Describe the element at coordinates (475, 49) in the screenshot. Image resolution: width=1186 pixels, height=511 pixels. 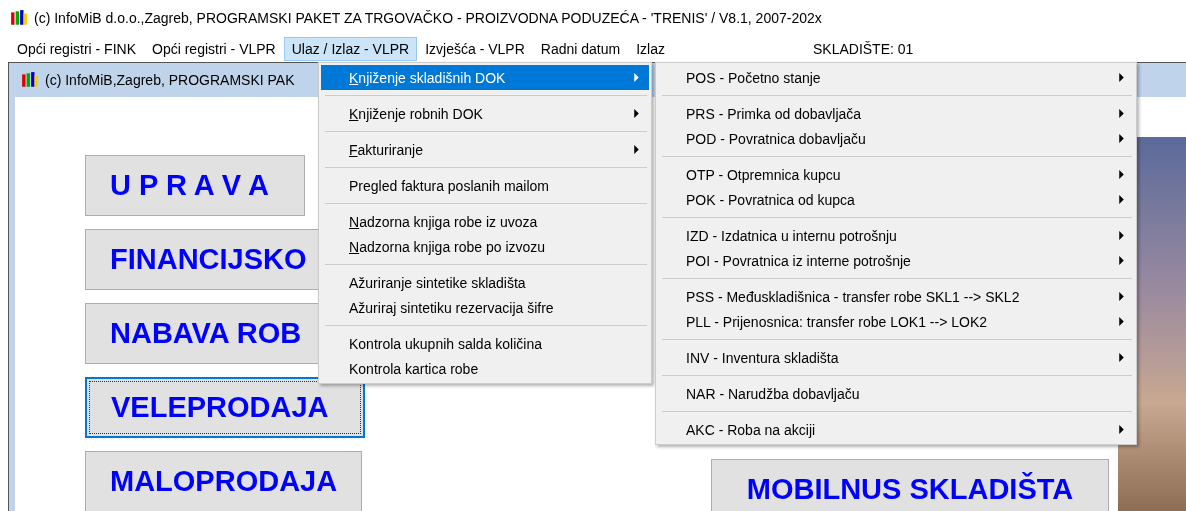
I see `menu-item: Izvješća - VLPR` at that location.